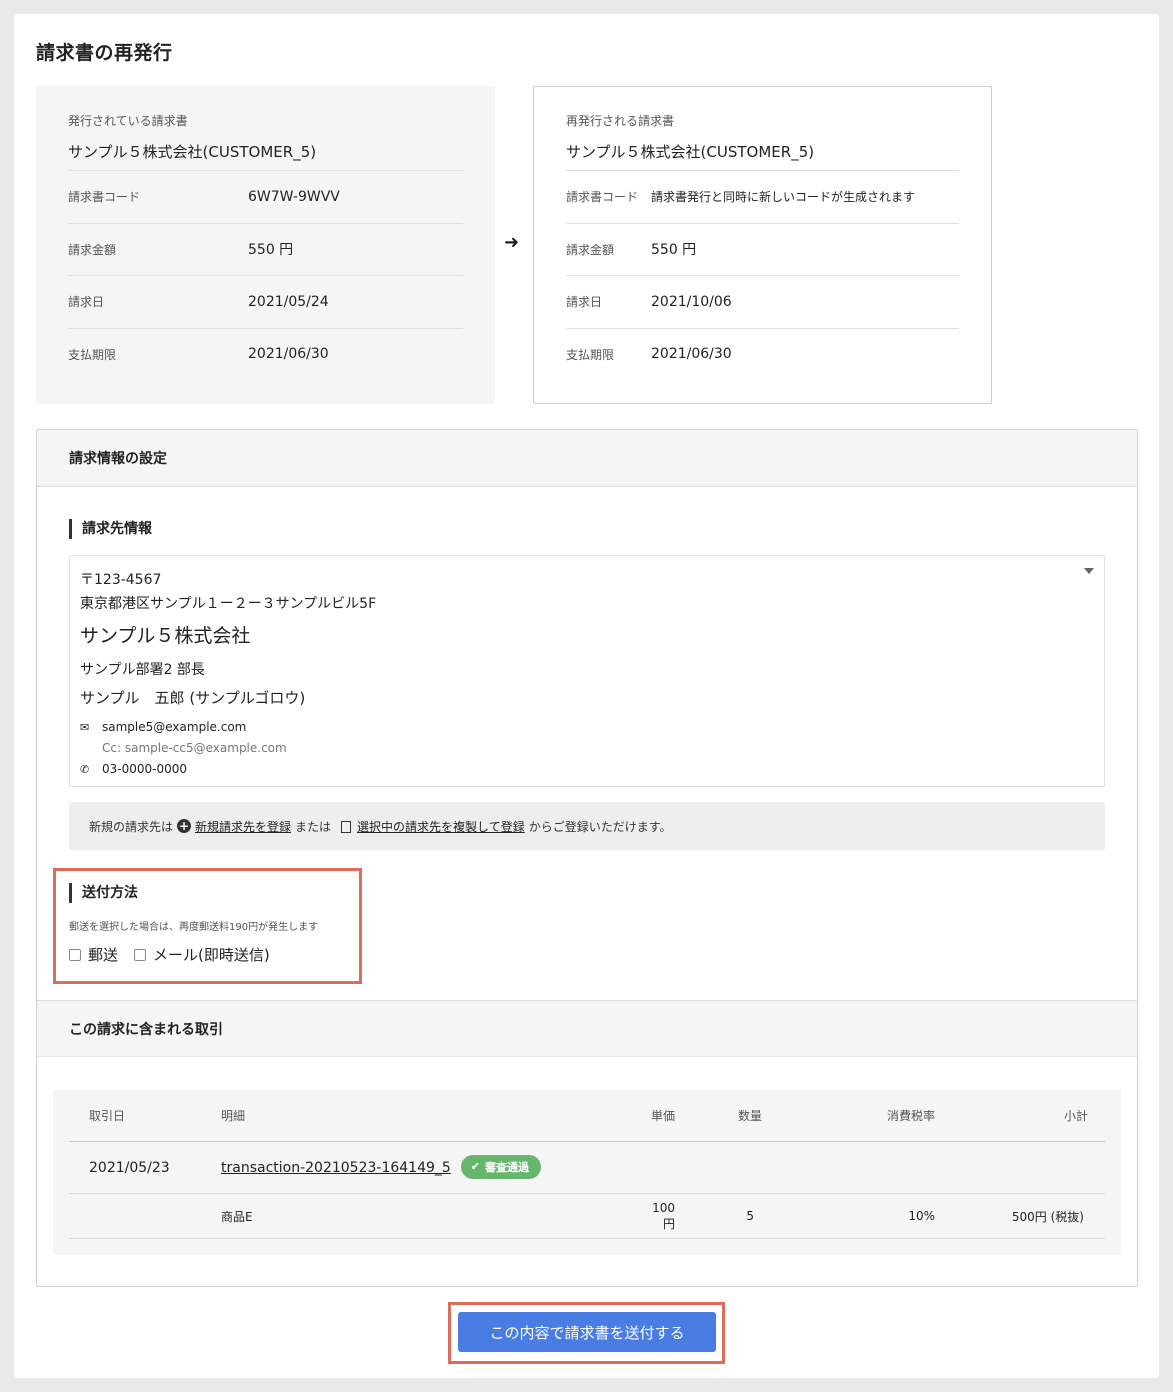  What do you see at coordinates (85, 727) in the screenshot?
I see `envelope-icon: ✉` at bounding box center [85, 727].